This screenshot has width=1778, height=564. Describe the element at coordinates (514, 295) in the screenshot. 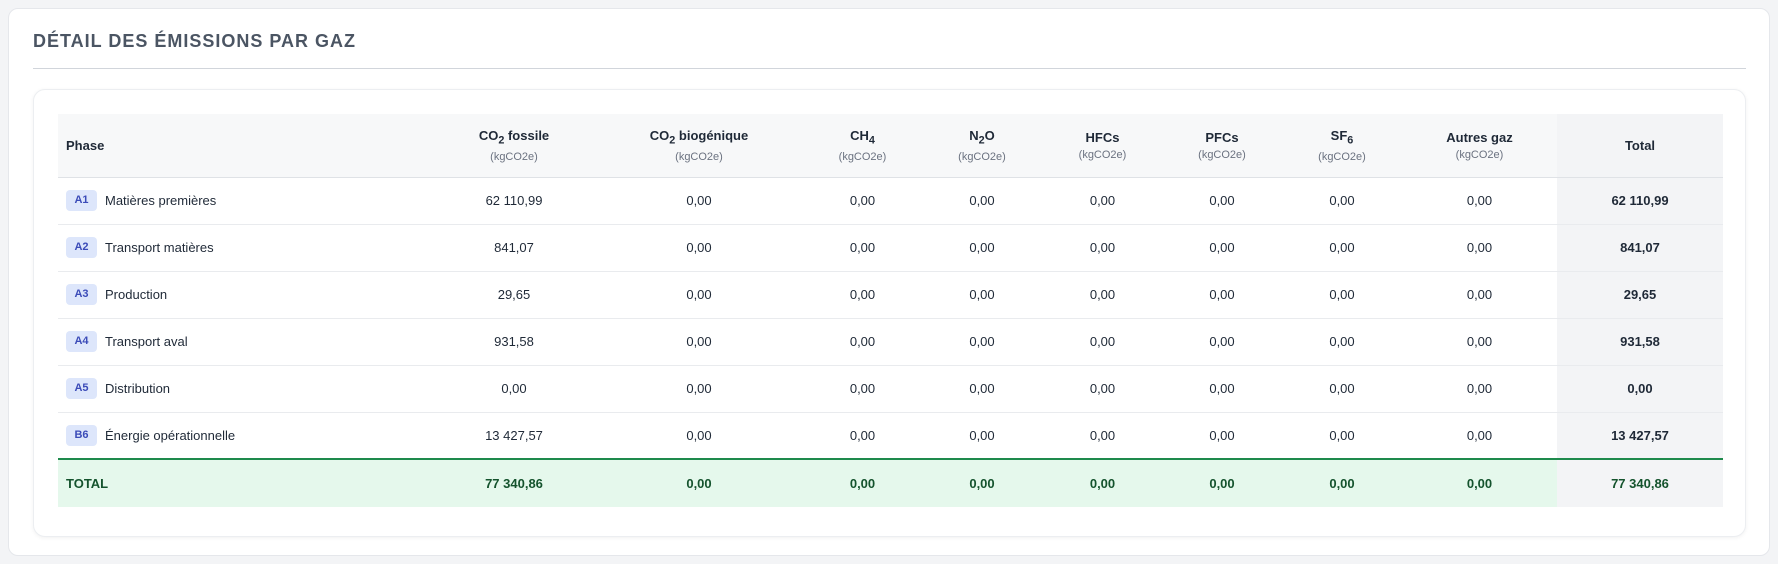

I see `value-cell: 29,65` at that location.